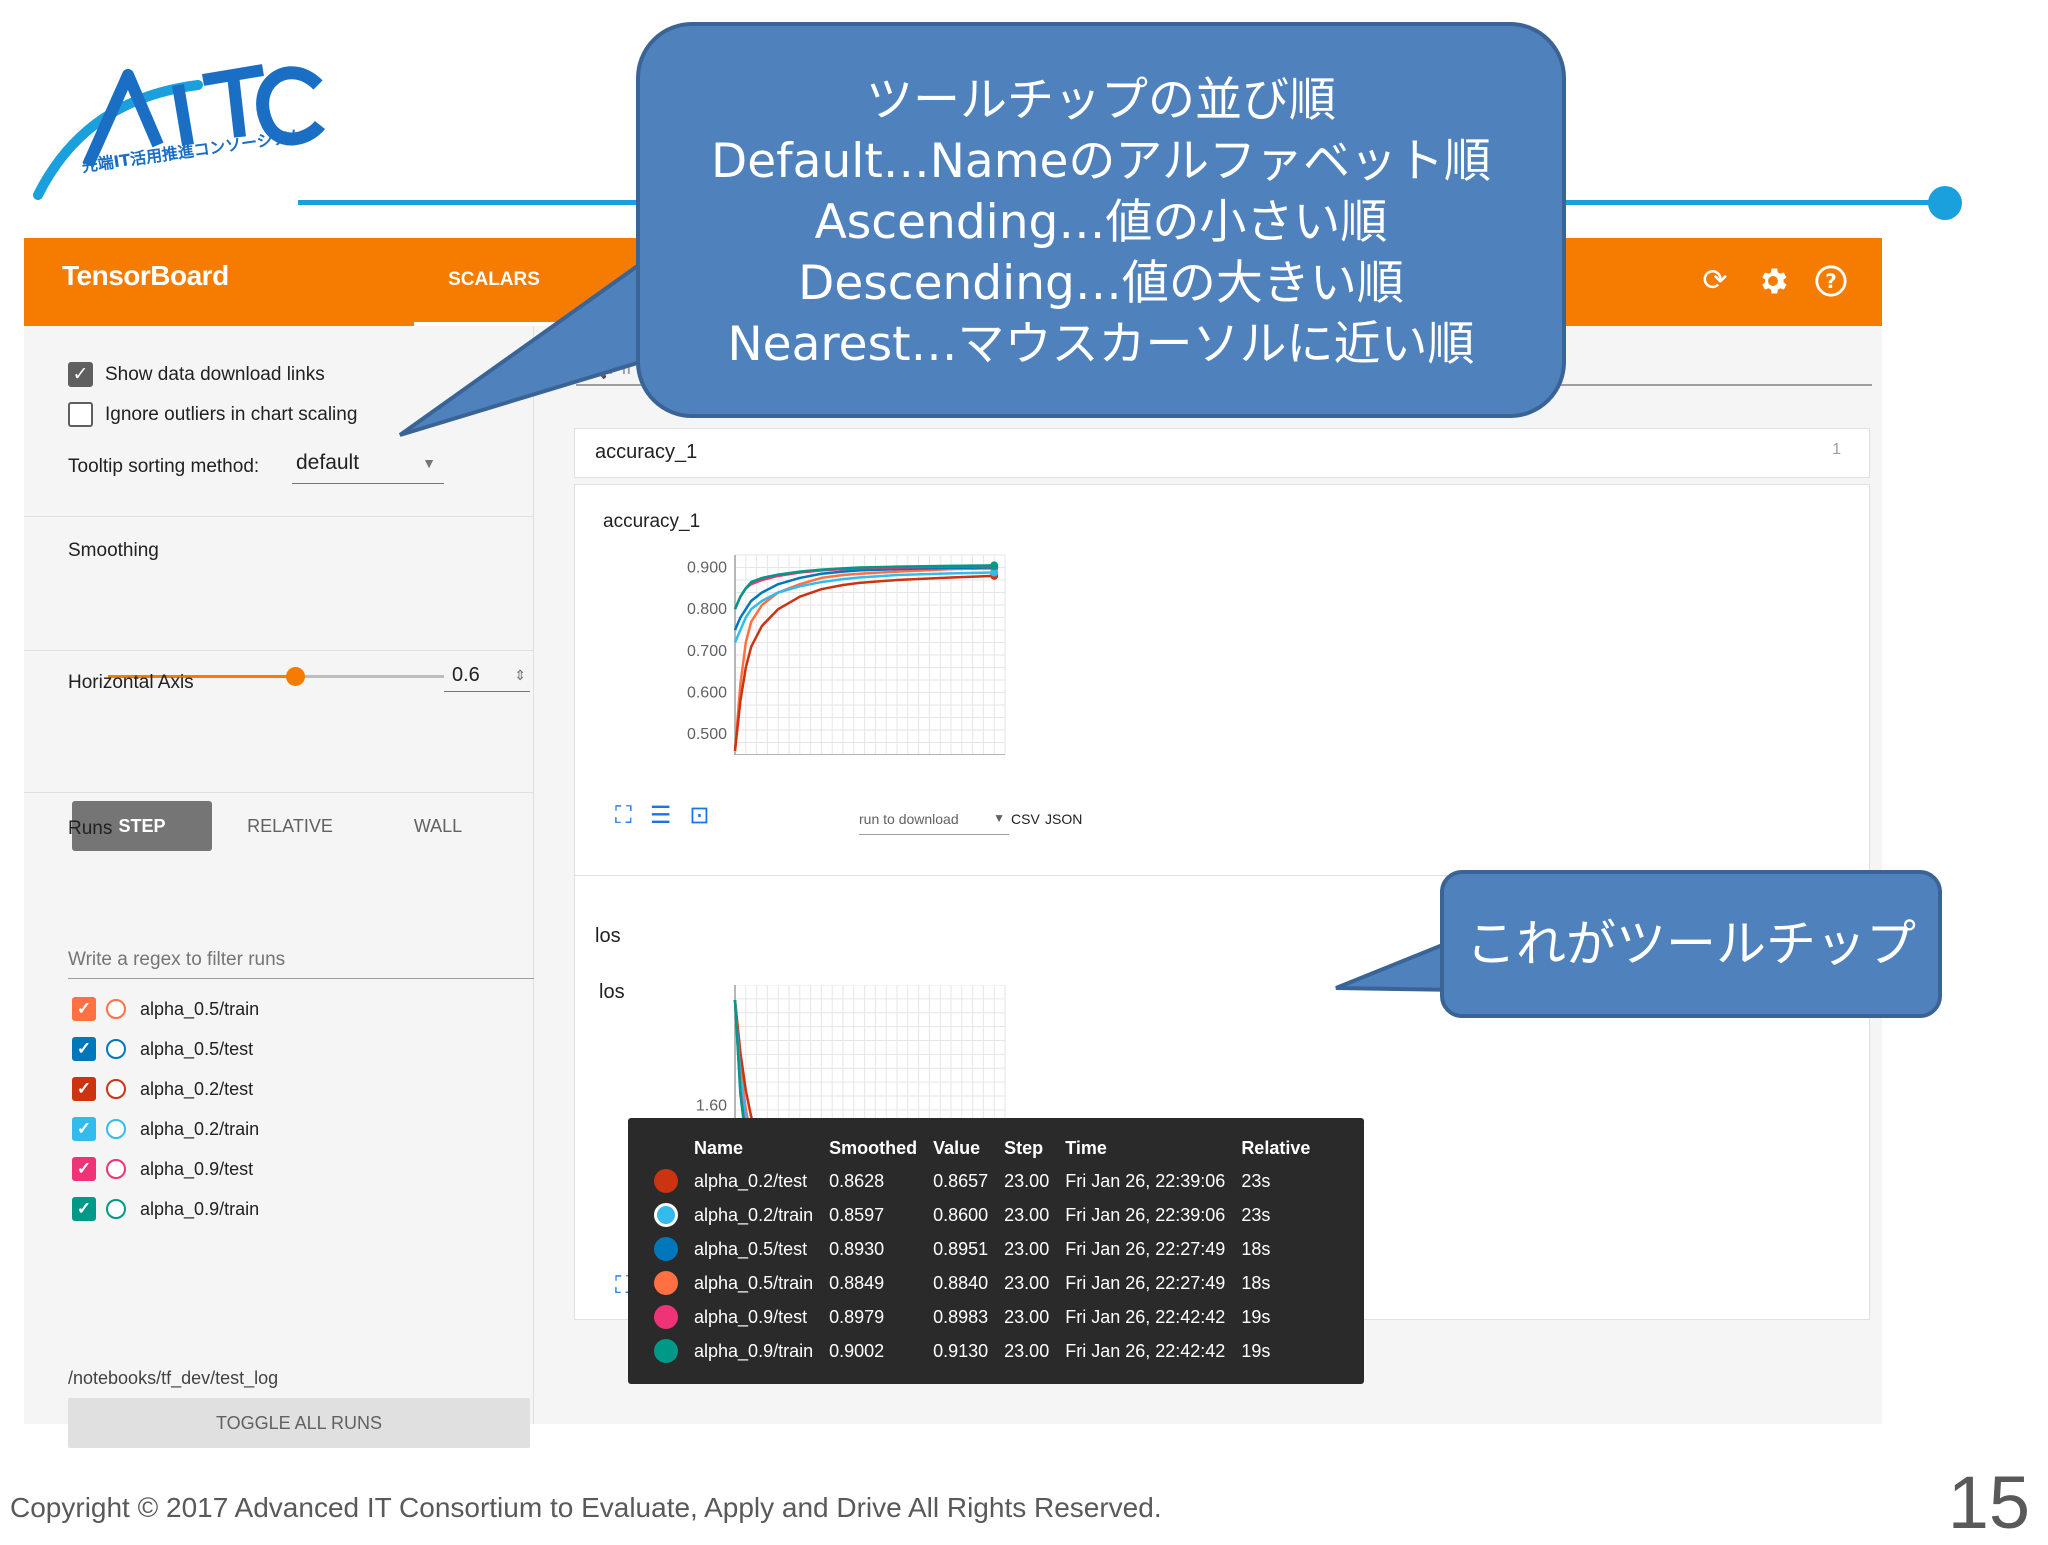  What do you see at coordinates (754, 1350) in the screenshot?
I see `tooltip-run-name: alpha_0.9/train` at bounding box center [754, 1350].